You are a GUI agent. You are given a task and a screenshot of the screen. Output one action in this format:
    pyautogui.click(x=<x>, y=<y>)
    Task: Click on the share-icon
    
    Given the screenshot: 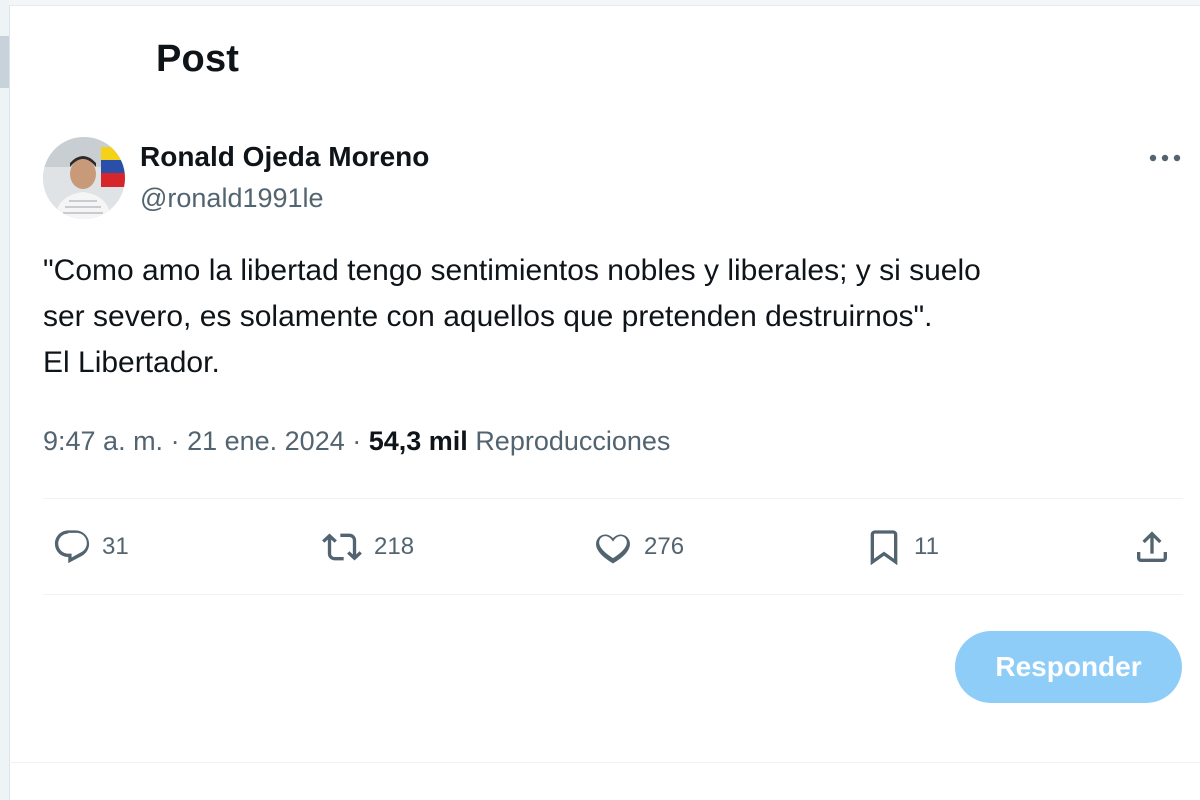 What is the action you would take?
    pyautogui.click(x=1152, y=546)
    